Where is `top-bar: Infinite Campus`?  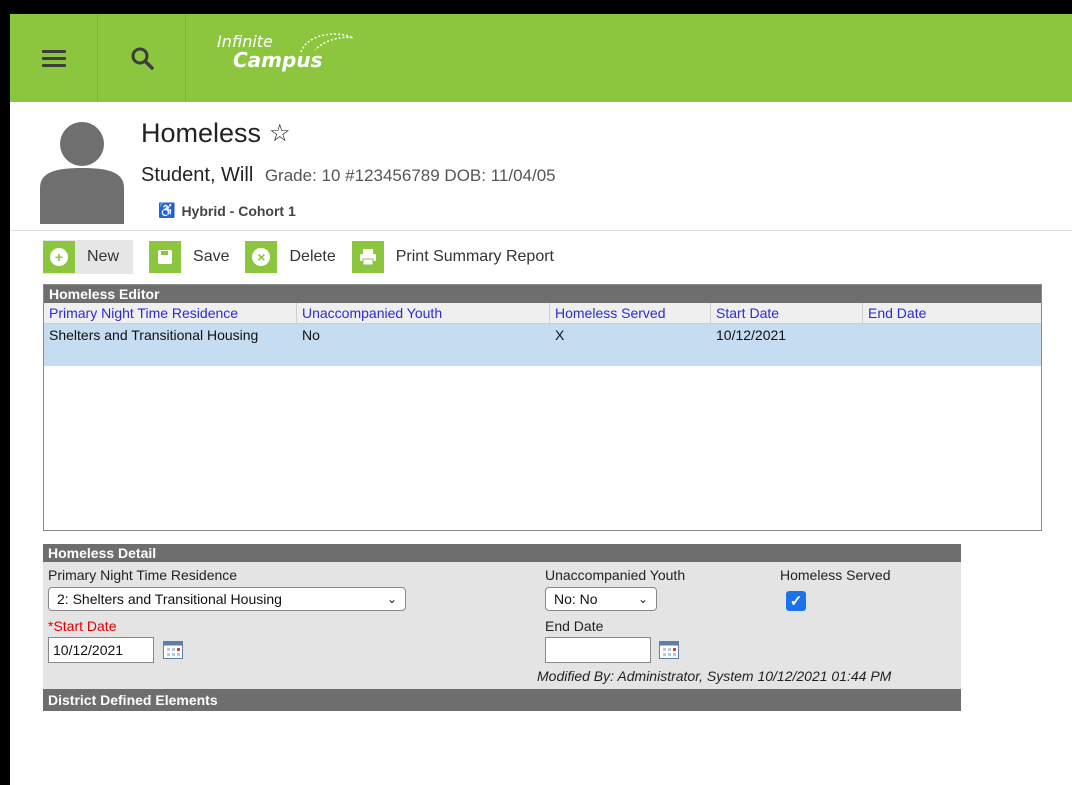
top-bar: Infinite Campus is located at coordinates (541, 58).